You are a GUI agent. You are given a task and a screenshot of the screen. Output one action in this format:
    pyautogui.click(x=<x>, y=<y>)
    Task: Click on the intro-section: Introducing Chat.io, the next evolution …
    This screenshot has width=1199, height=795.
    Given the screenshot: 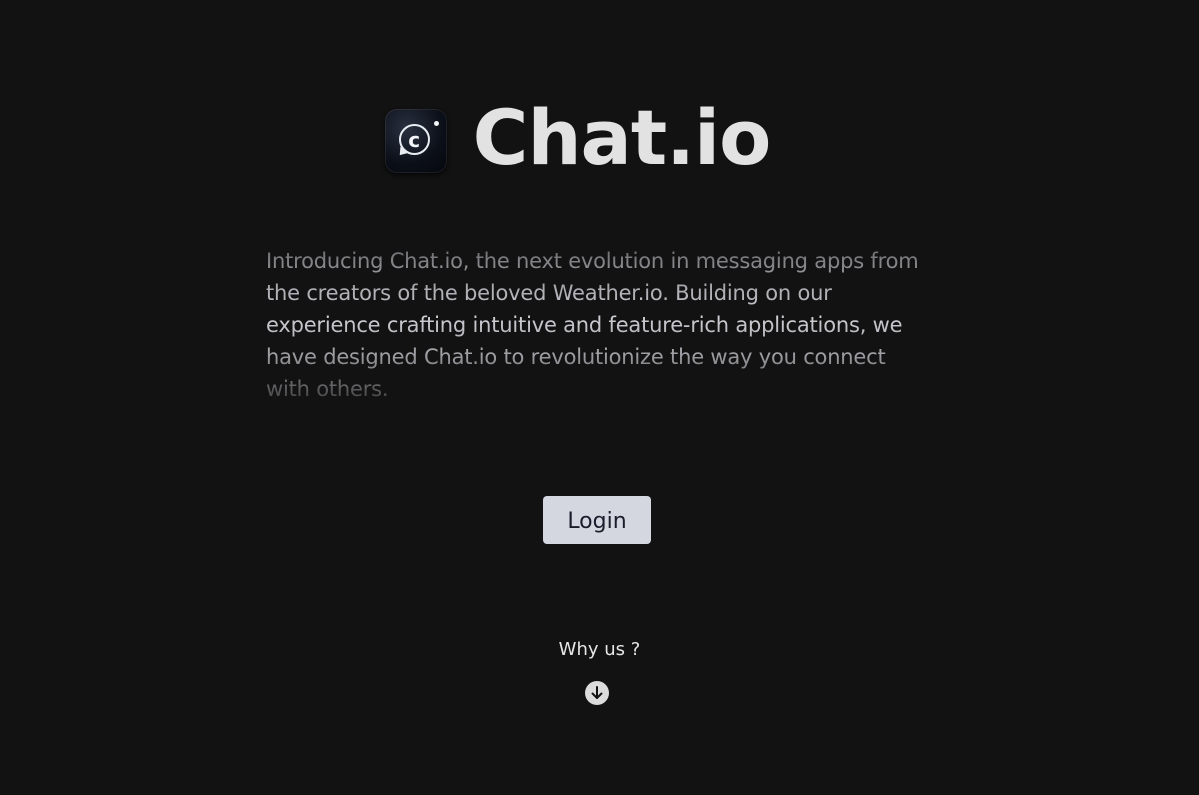 What is the action you would take?
    pyautogui.click(x=596, y=325)
    